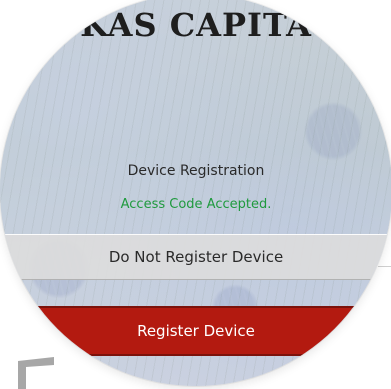  What do you see at coordinates (196, 25) in the screenshot?
I see `brand-logo: KAS CAPITA` at bounding box center [196, 25].